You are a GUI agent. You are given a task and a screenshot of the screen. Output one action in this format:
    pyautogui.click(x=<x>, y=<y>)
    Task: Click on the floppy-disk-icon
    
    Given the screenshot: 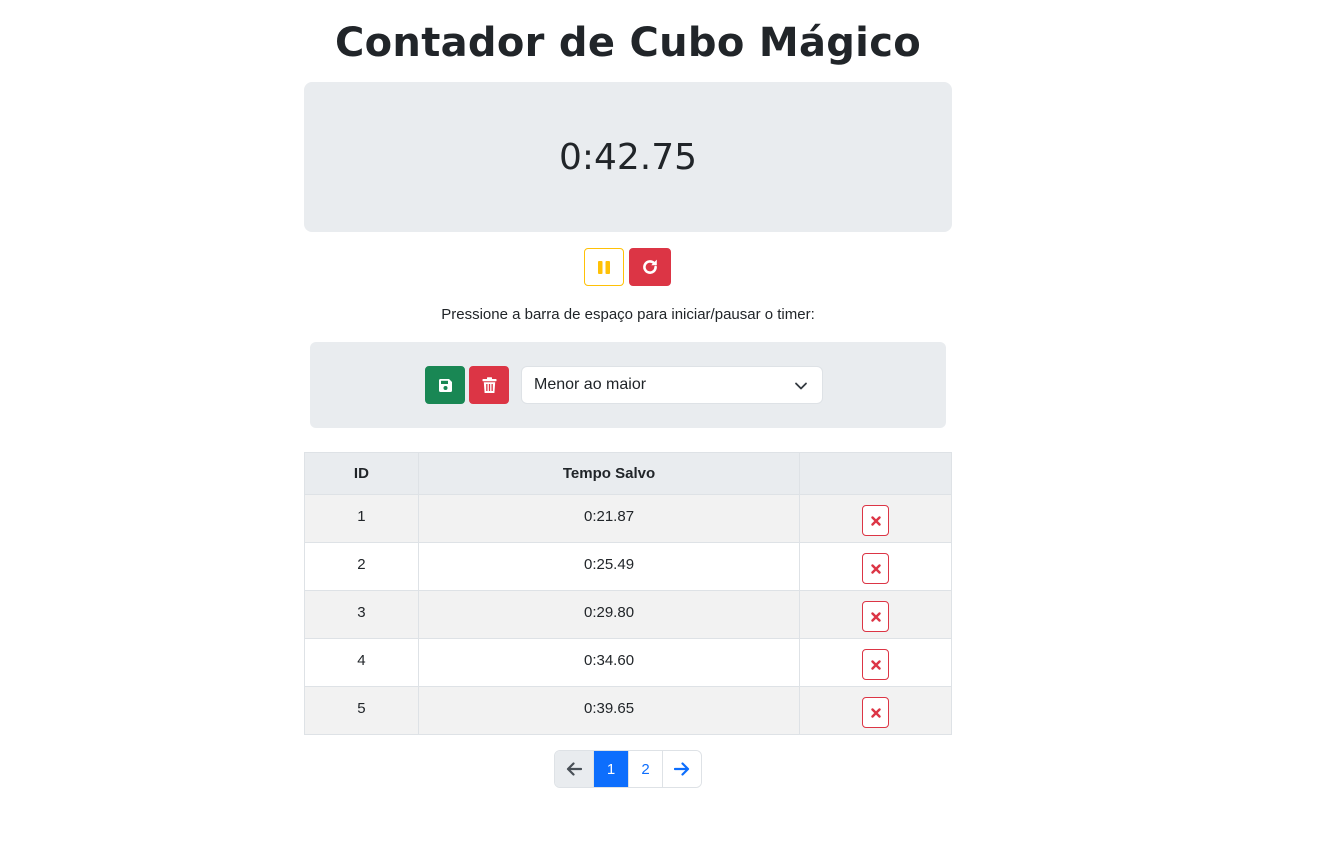 What is the action you would take?
    pyautogui.click(x=445, y=385)
    